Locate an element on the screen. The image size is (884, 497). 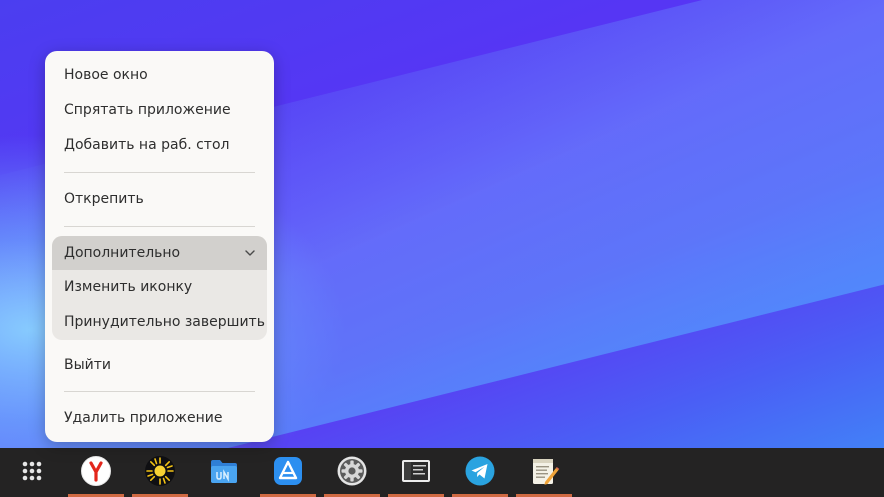
telegram-icon is located at coordinates (480, 471).